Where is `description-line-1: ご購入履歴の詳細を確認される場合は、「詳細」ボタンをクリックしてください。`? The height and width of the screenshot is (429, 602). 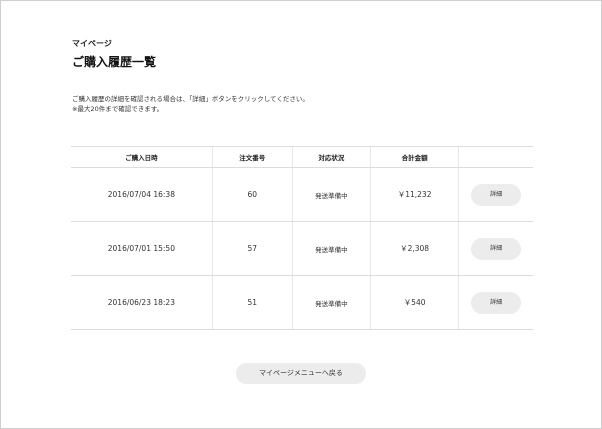
description-line-1: ご購入履歴の詳細を確認される場合は、「詳細」ボタンをクリックしてください。 is located at coordinates (190, 99).